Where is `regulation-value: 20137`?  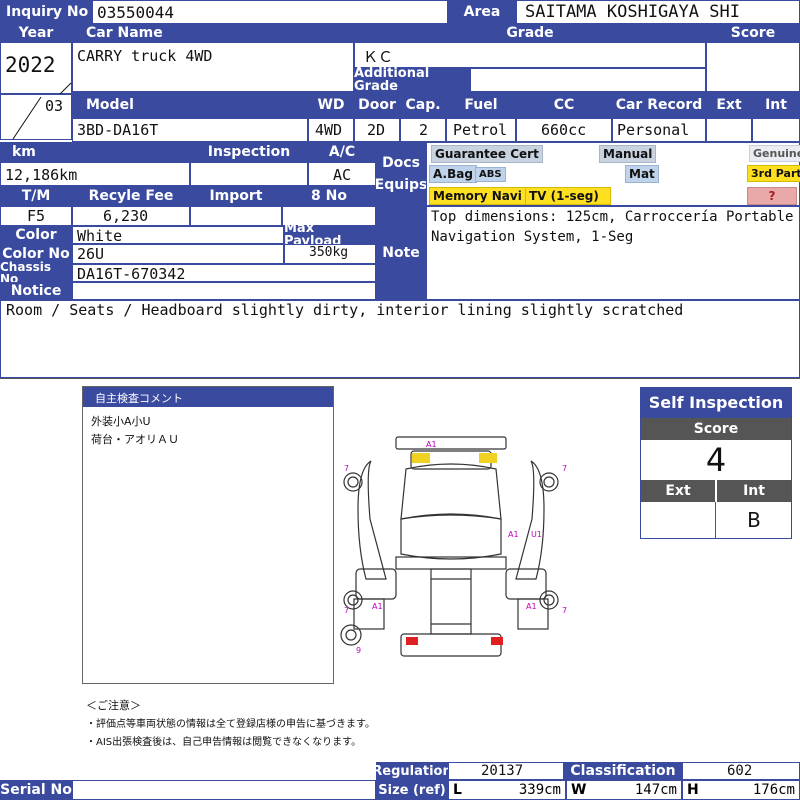 regulation-value: 20137 is located at coordinates (506, 771).